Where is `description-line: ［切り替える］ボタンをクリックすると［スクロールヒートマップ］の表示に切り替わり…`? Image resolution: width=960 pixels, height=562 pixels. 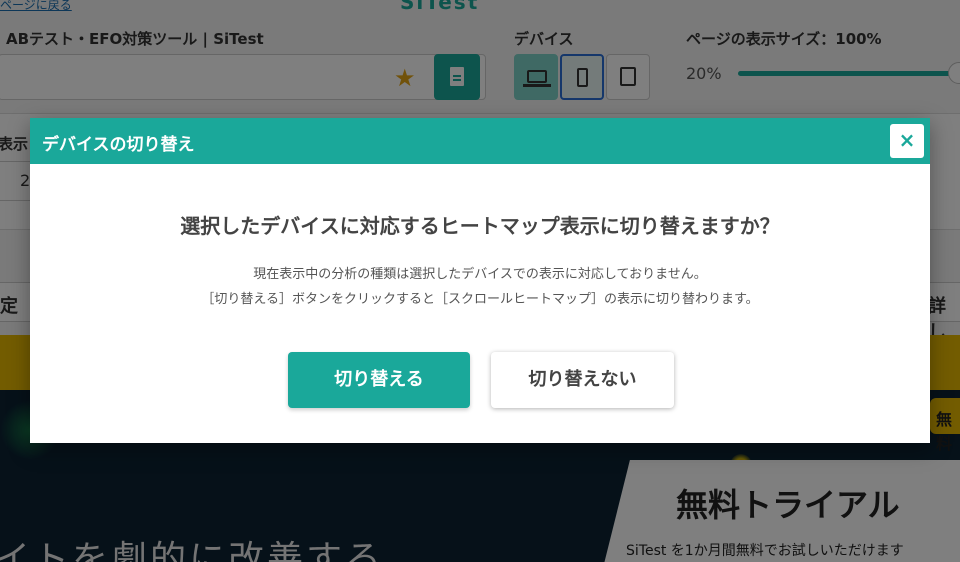 description-line: ［切り替える］ボタンをクリックすると［スクロールヒートマップ］の表示に切り替わり… is located at coordinates (480, 299).